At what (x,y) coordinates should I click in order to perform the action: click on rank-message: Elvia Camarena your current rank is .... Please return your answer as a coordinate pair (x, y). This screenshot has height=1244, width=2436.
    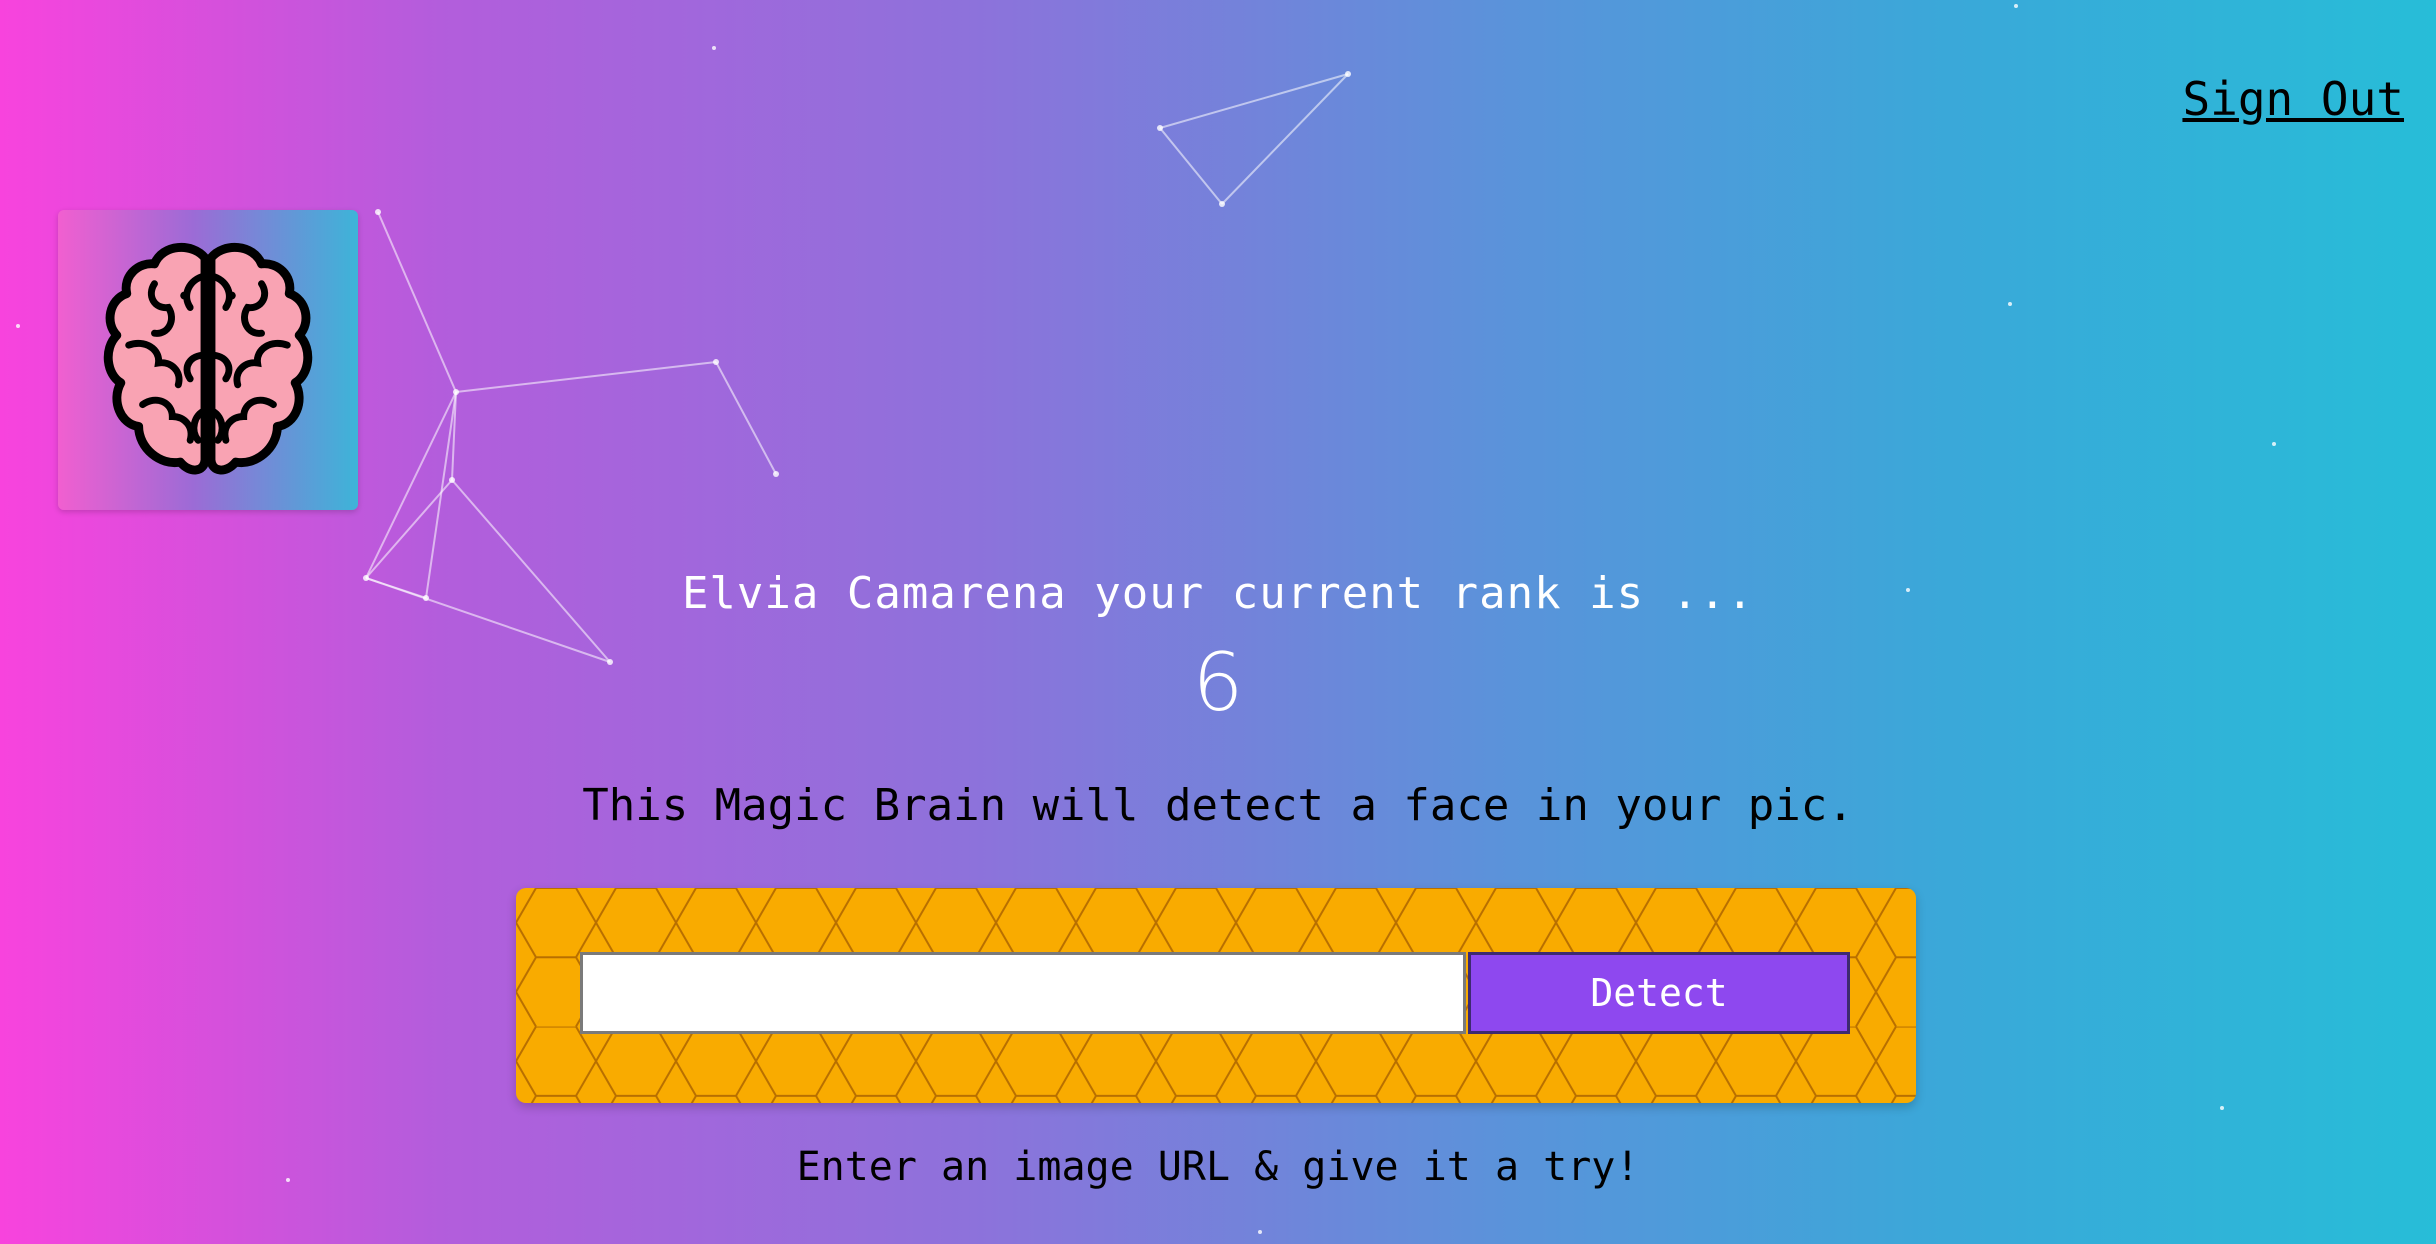
    Looking at the image, I should click on (1218, 593).